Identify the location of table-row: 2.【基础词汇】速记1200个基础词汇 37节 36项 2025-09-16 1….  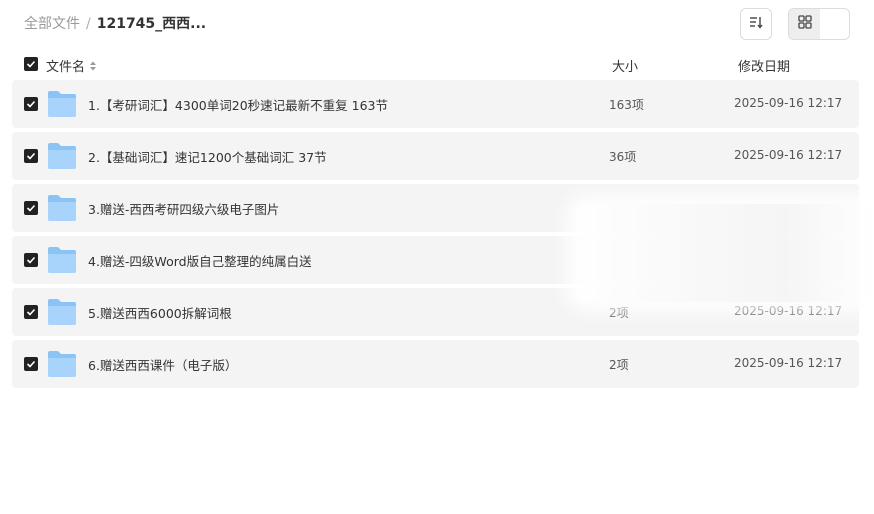
(435, 156).